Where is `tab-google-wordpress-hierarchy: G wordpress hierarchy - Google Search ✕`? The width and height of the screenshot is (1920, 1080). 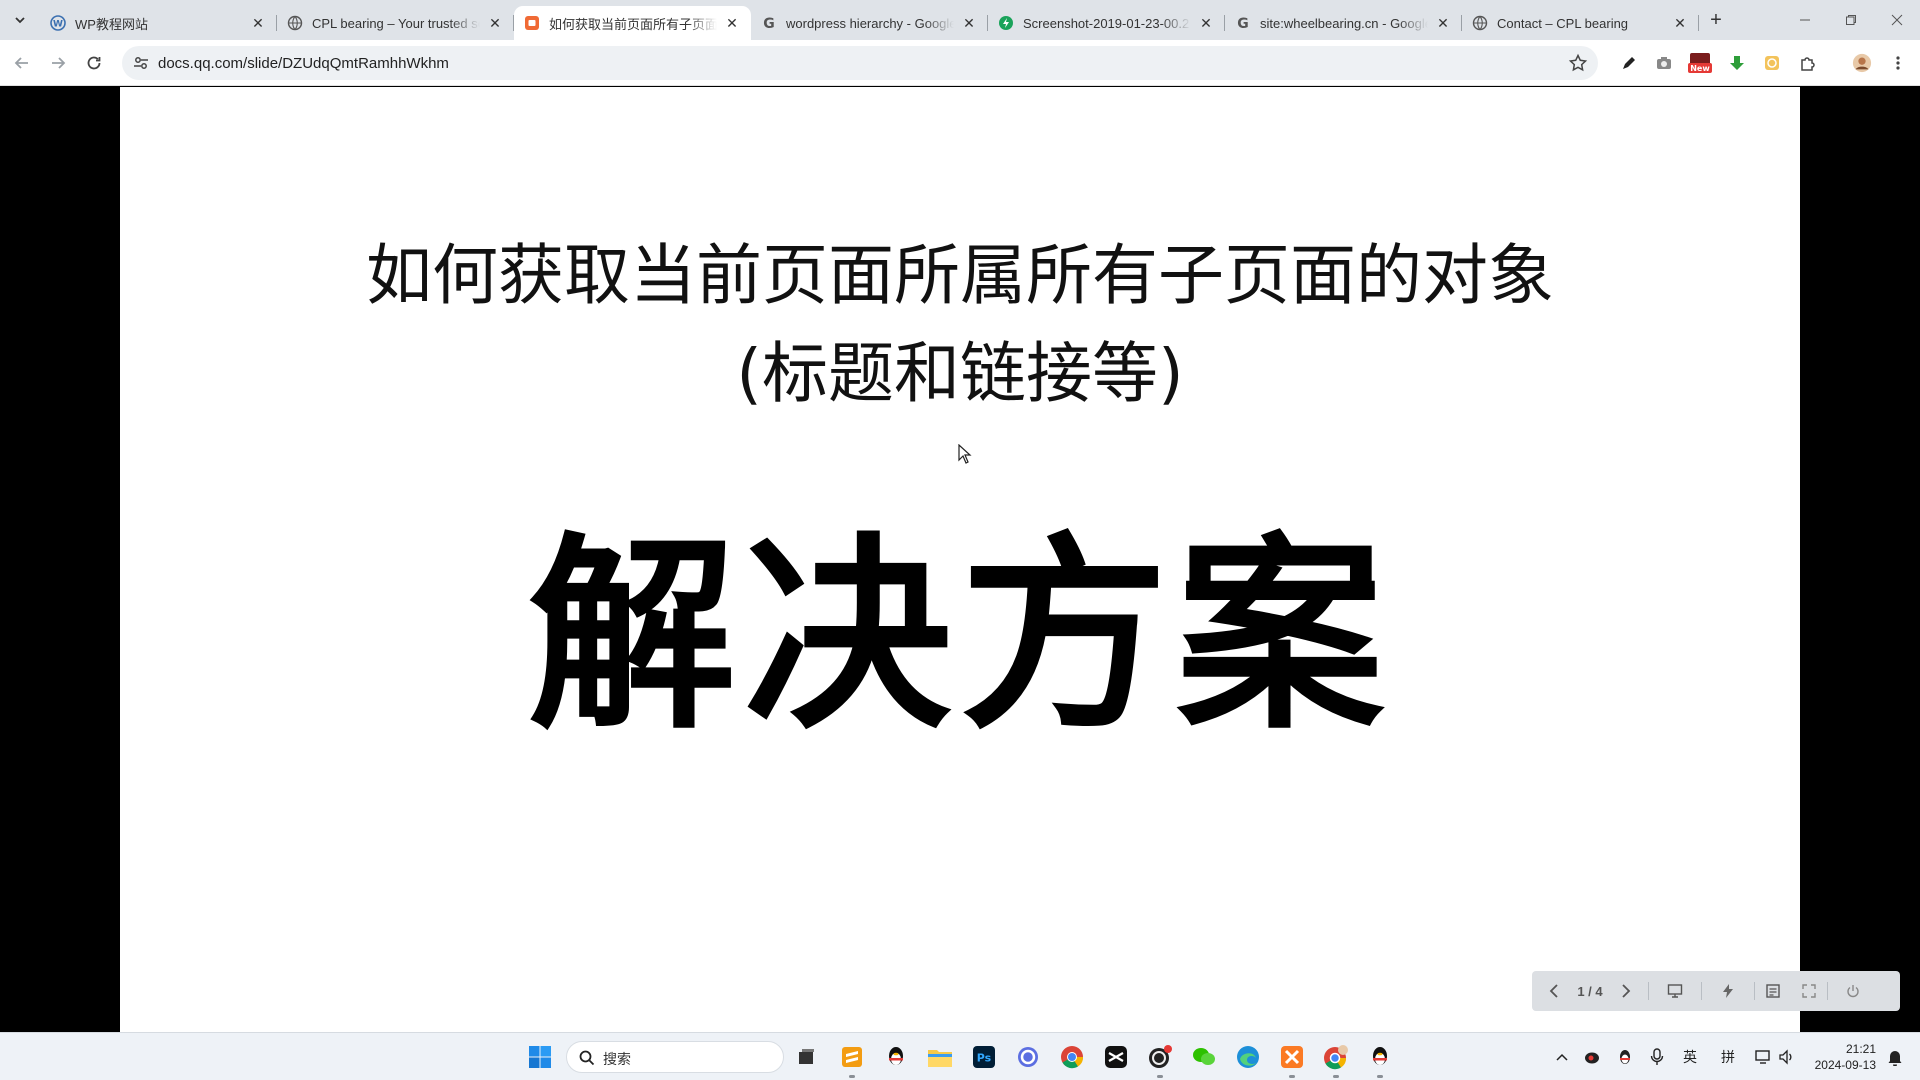
tab-google-wordpress-hierarchy: G wordpress hierarchy - Google Search ✕ is located at coordinates (869, 23).